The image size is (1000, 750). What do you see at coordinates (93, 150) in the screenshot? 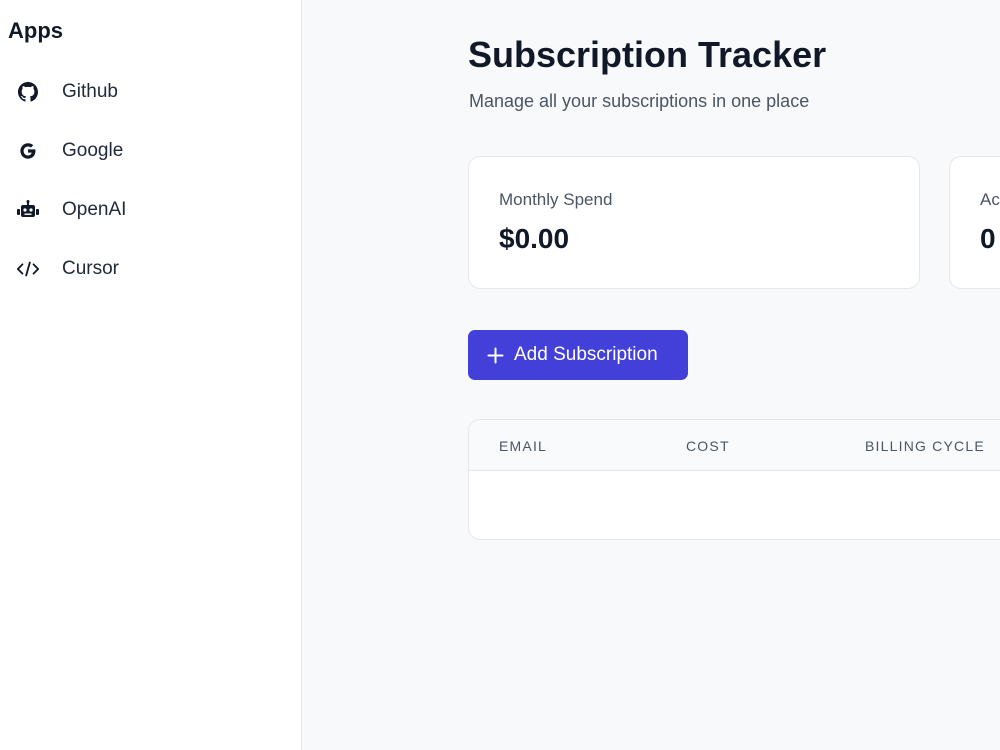
I see `sidebar-item-label: Google` at bounding box center [93, 150].